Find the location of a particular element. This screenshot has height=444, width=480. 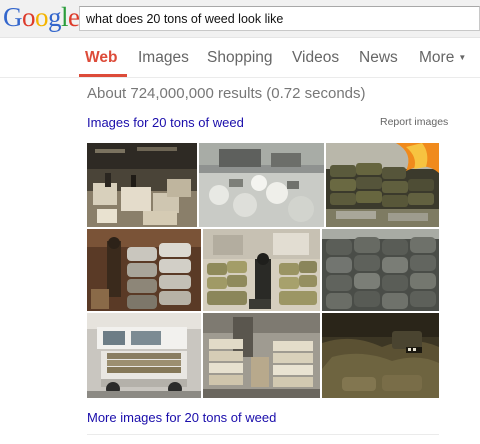

active-tab-indicator is located at coordinates (103, 75).